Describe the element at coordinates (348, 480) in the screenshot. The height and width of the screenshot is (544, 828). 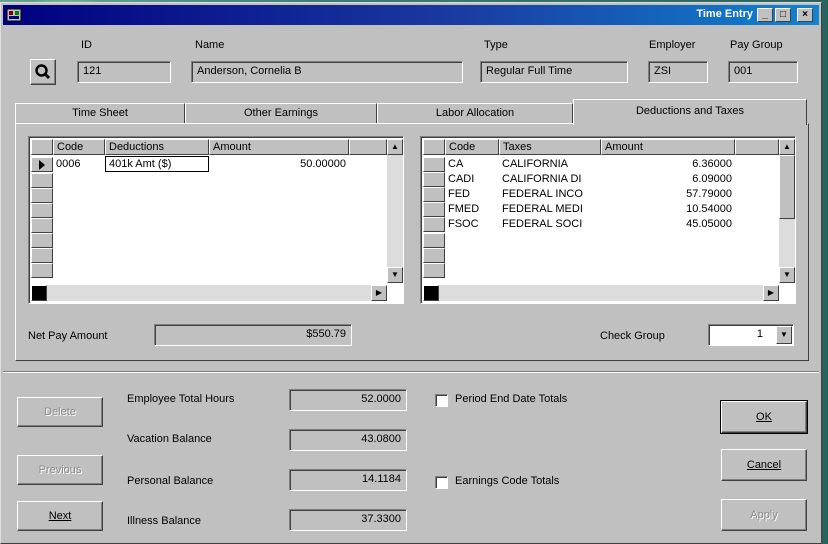
I see `personal-field: 14.1184` at that location.